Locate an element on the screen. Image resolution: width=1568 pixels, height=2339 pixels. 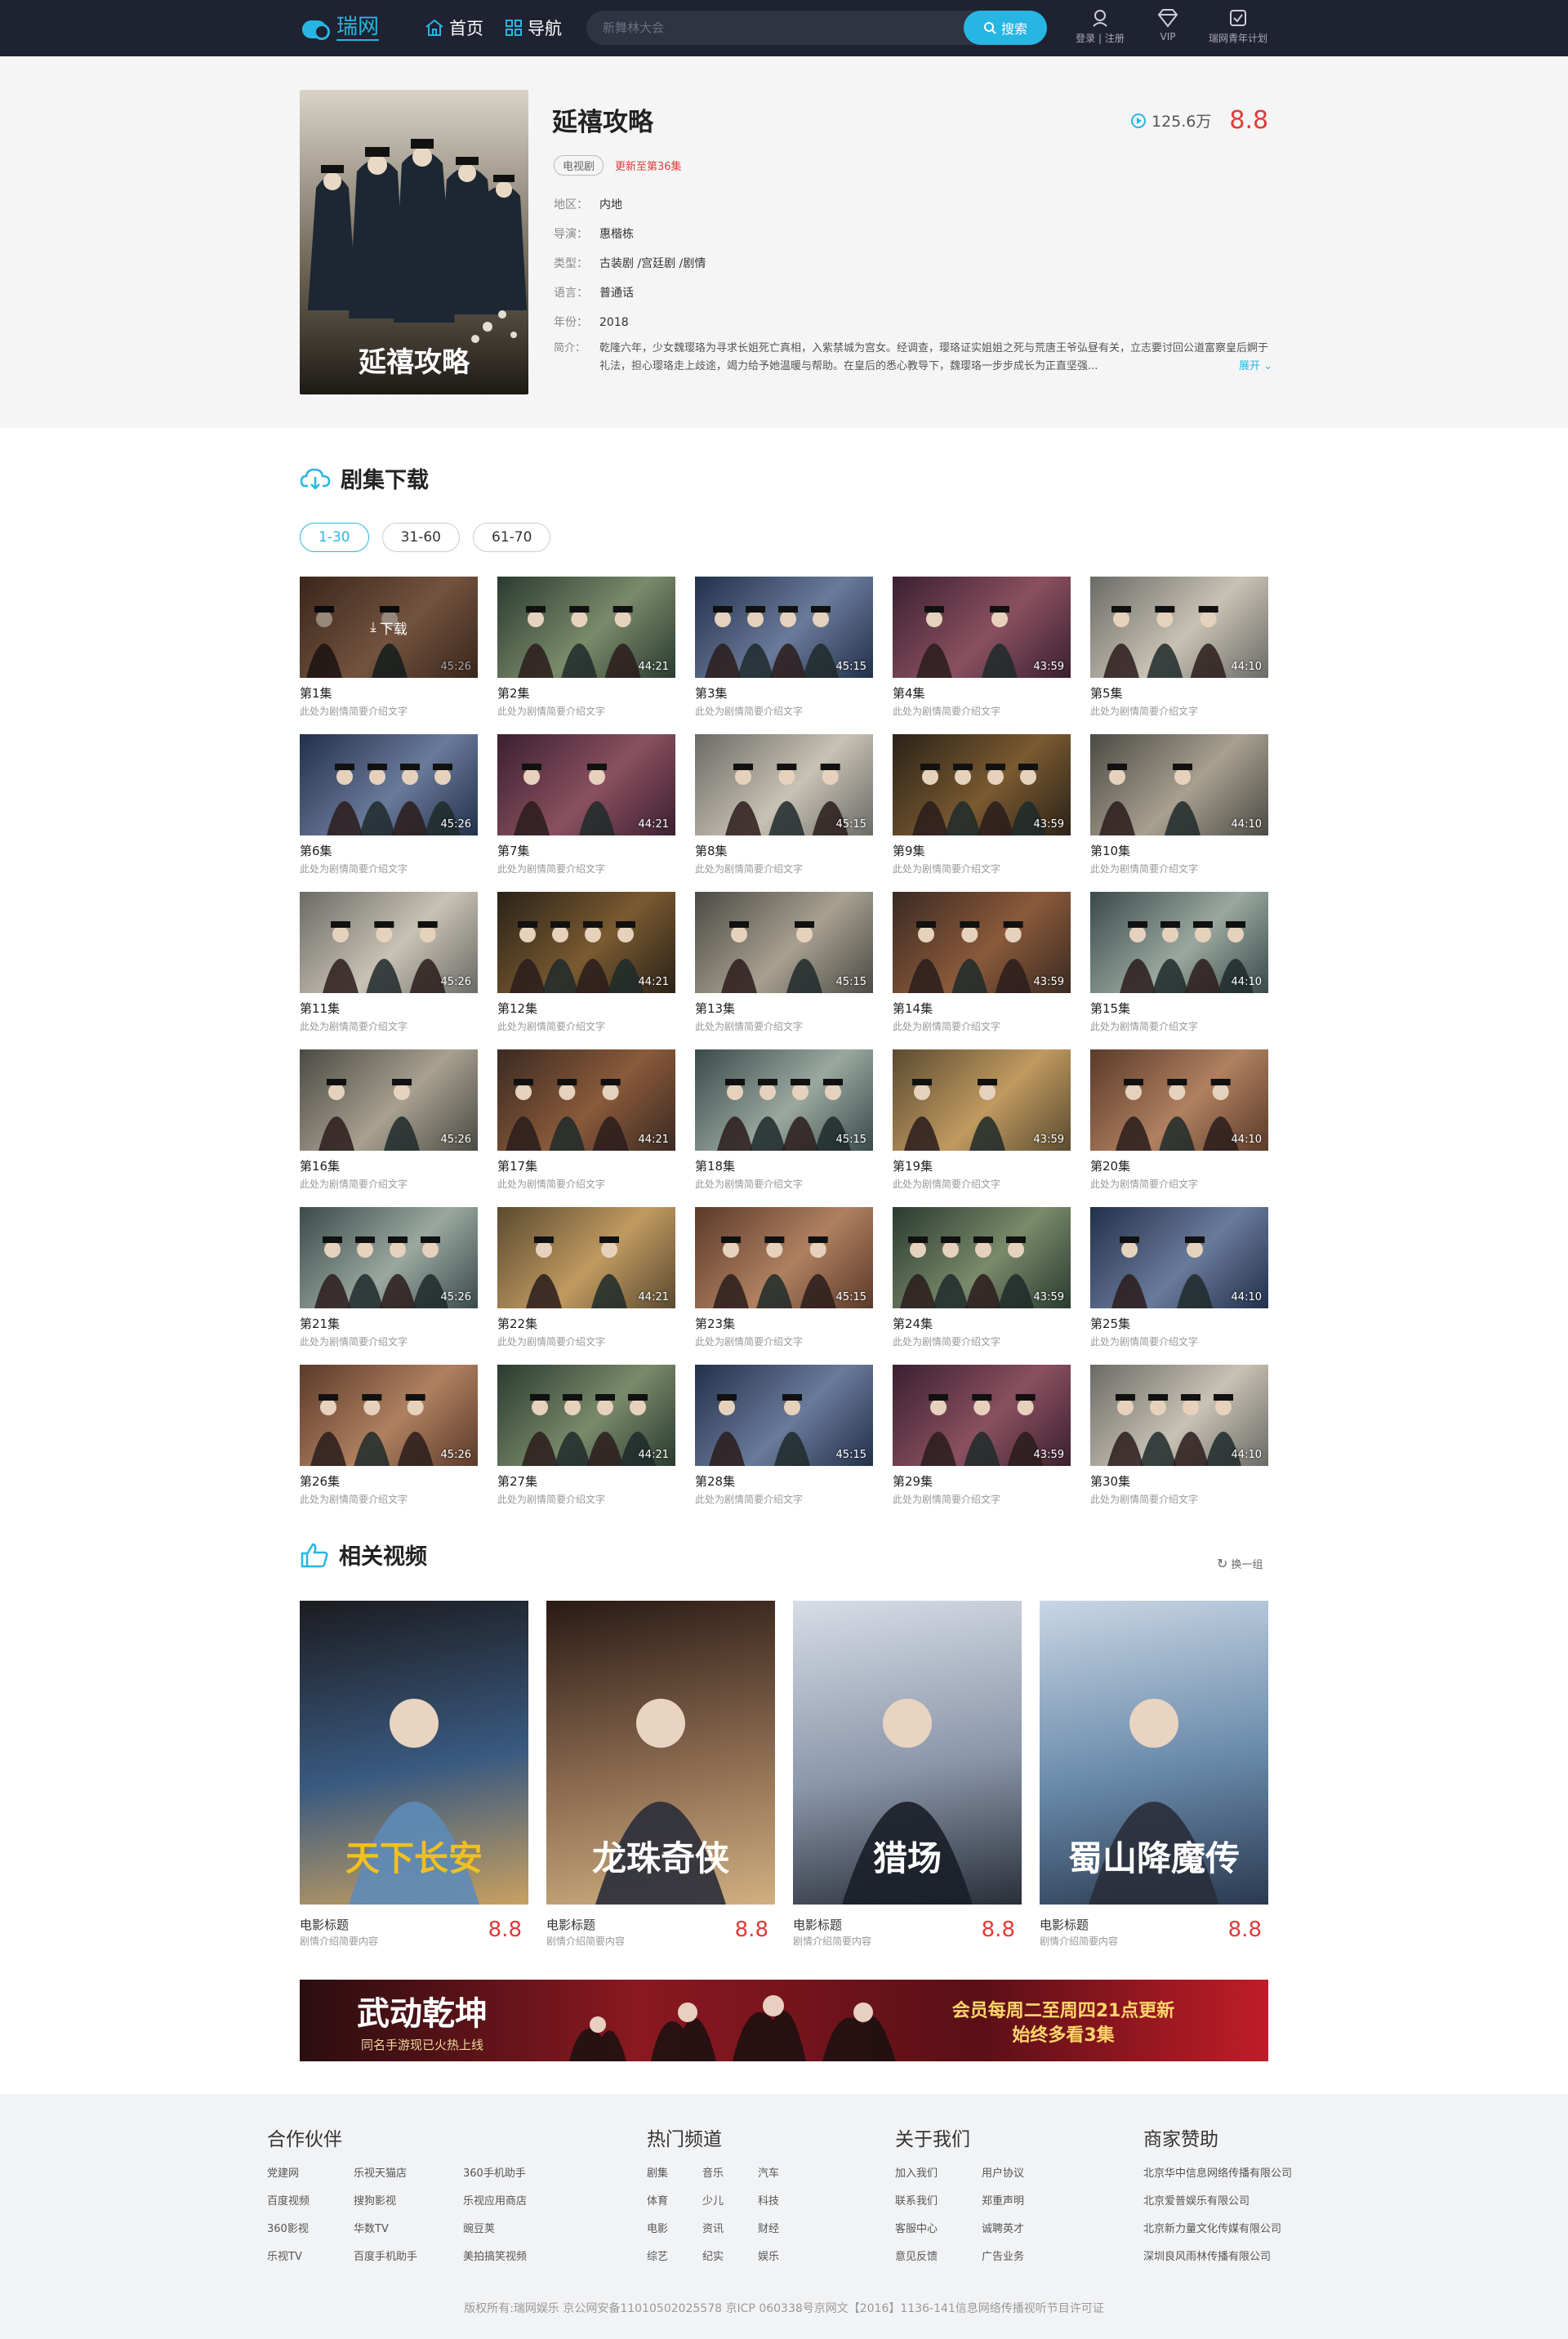
episode-card: 43:59 第24集 此处为剧情简要介绍文字 is located at coordinates (982, 1277).